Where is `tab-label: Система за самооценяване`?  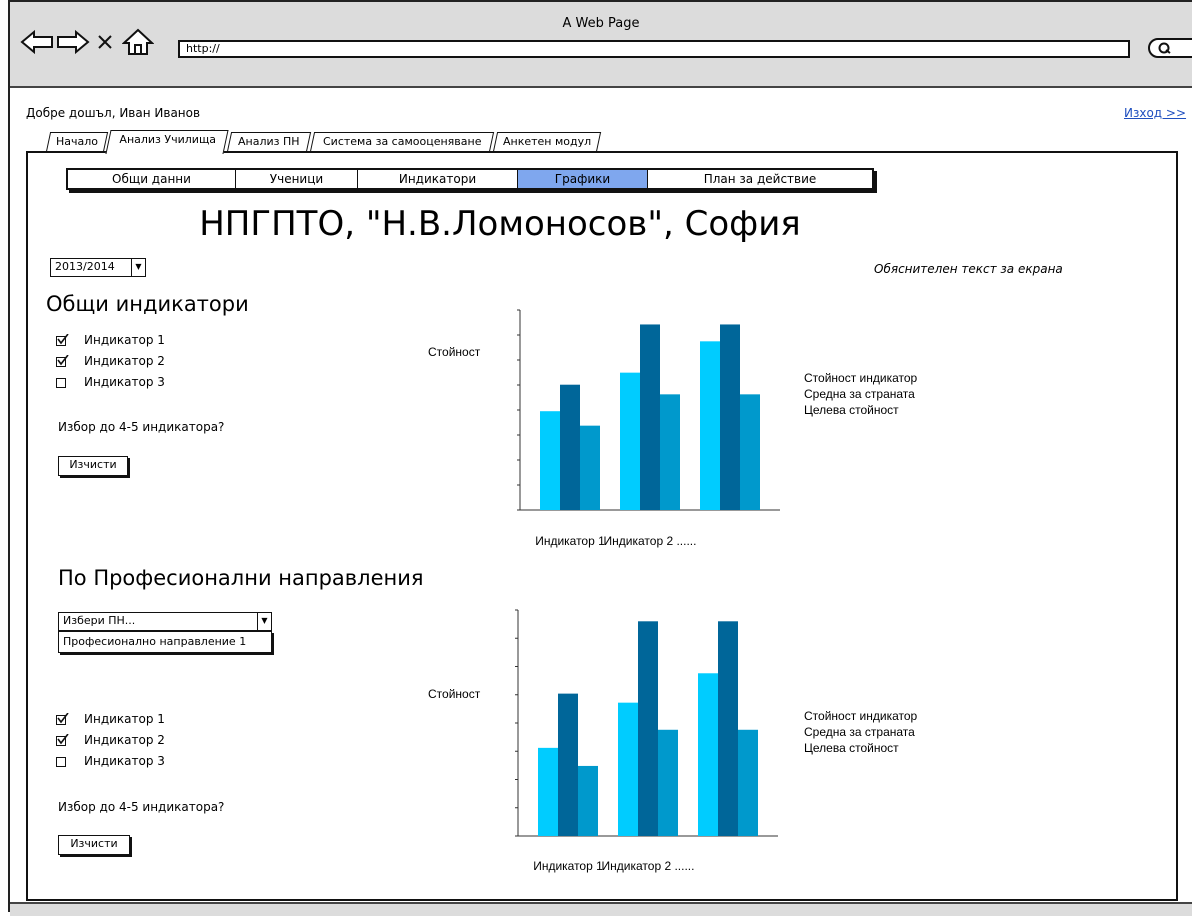
tab-label: Система за самооценяване is located at coordinates (402, 141).